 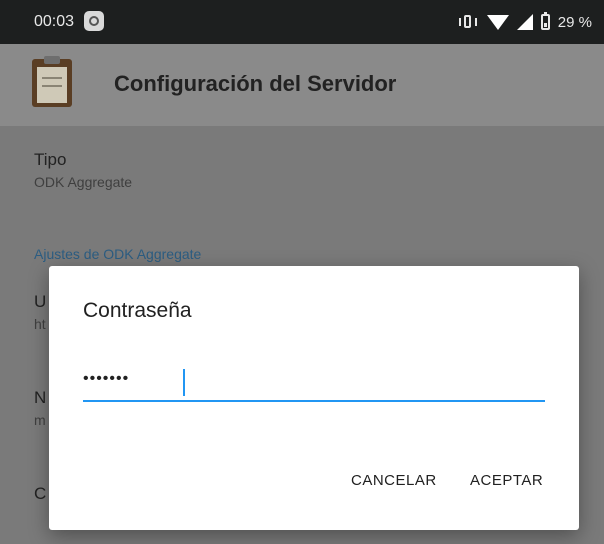 What do you see at coordinates (468, 22) in the screenshot?
I see `vibrate-icon` at bounding box center [468, 22].